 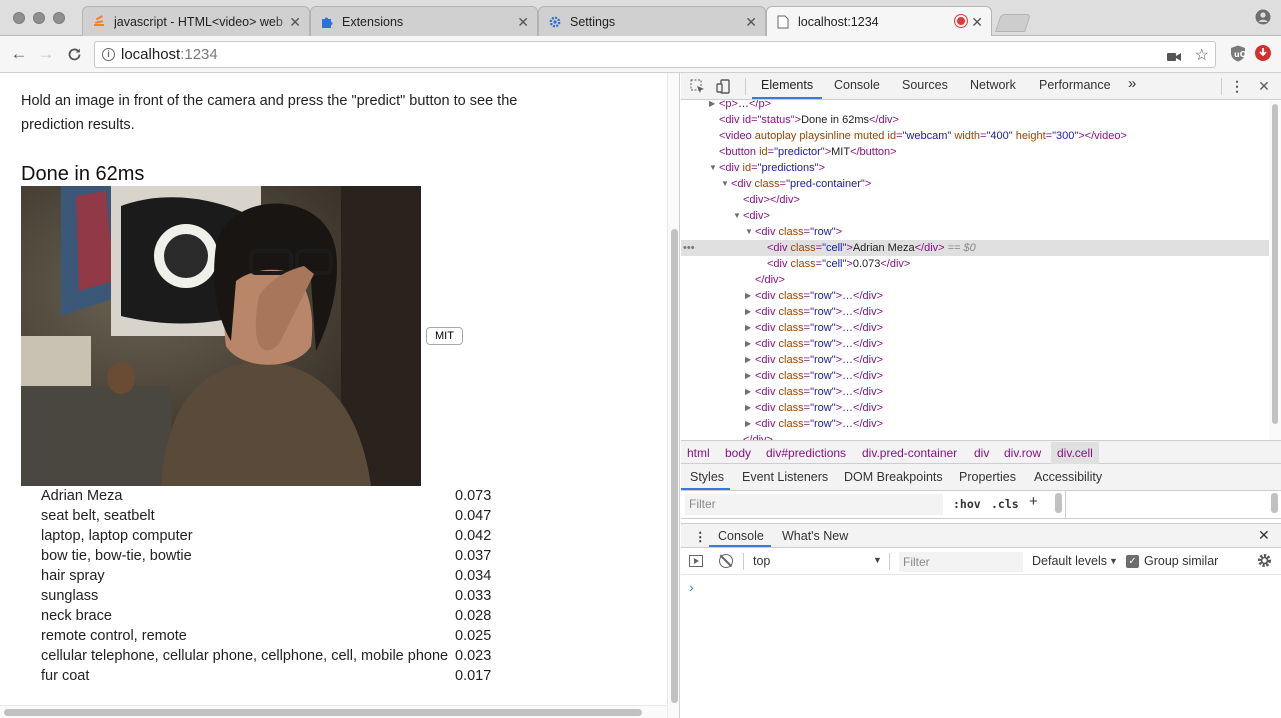 I want to click on more-tabs-icon: », so click(x=1132, y=83).